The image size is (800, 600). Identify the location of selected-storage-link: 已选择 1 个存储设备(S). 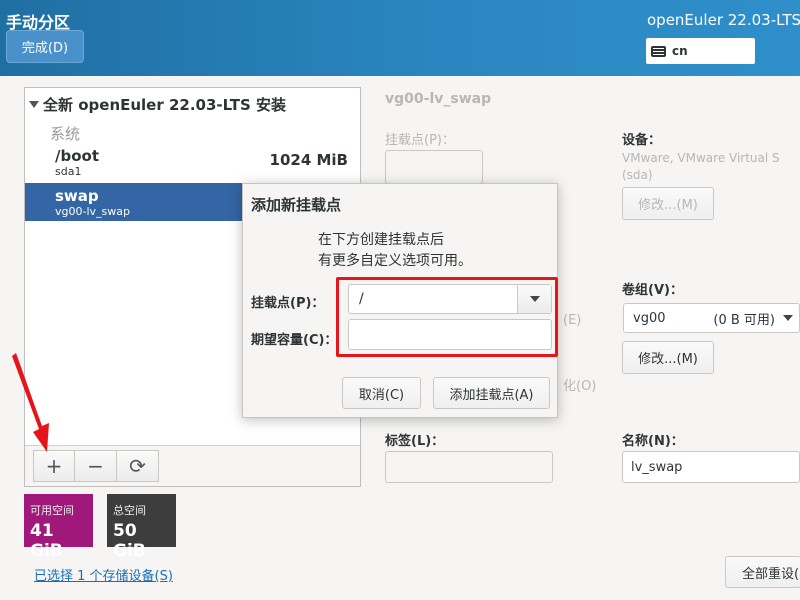
(103, 574).